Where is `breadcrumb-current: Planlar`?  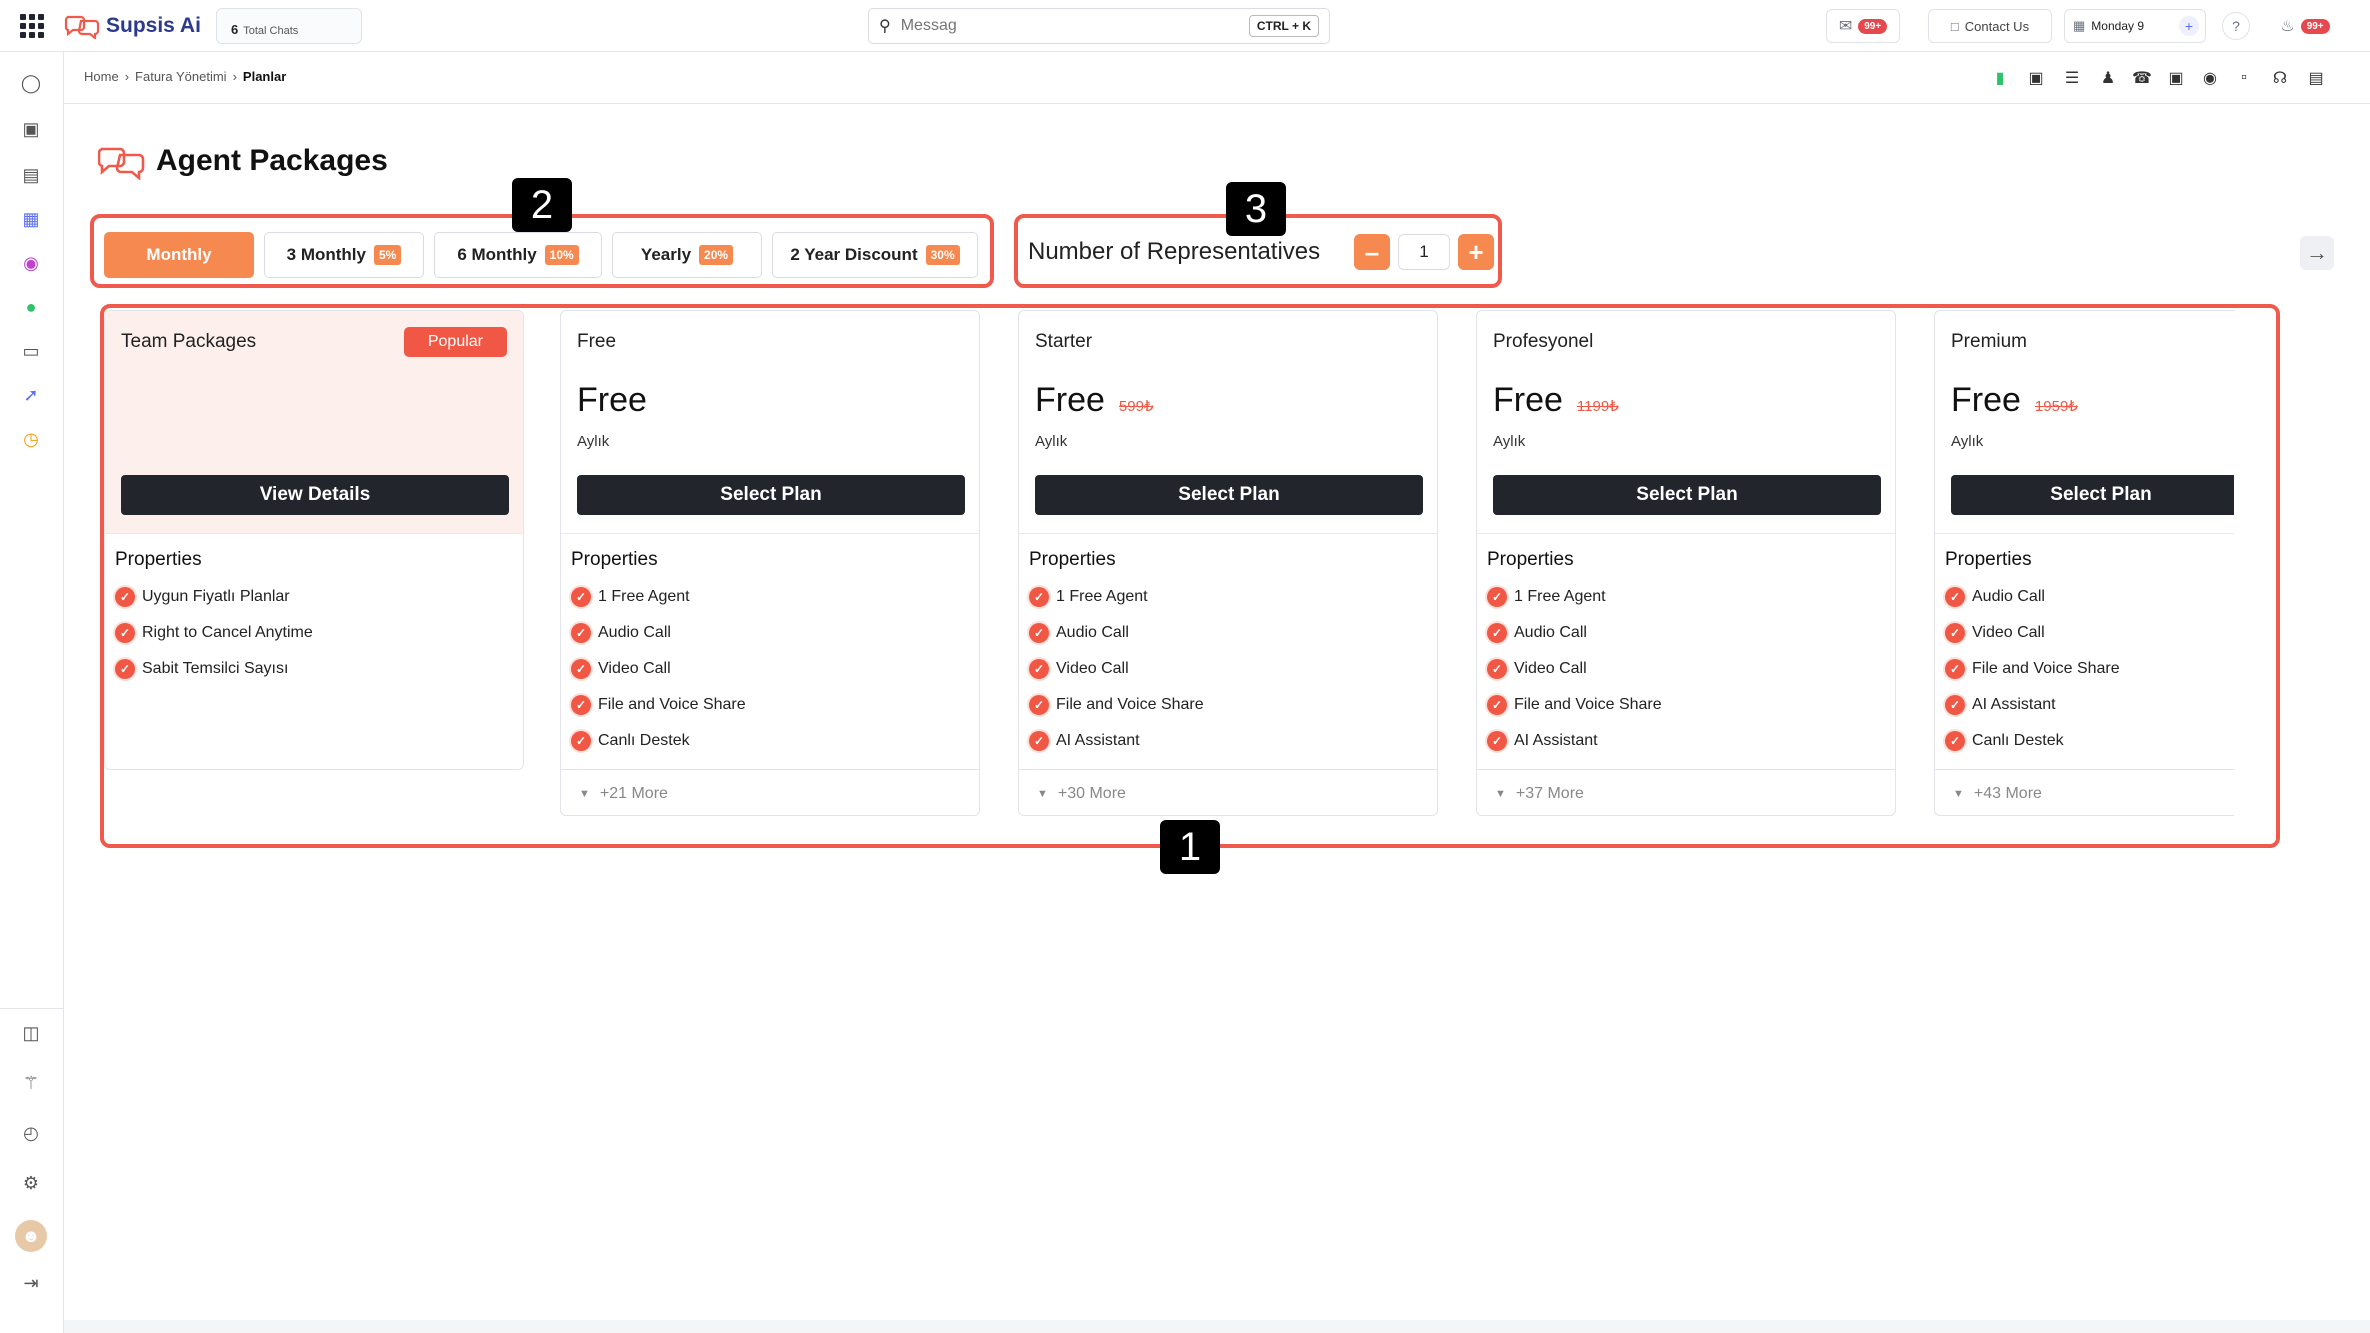
breadcrumb-current: Planlar is located at coordinates (264, 76).